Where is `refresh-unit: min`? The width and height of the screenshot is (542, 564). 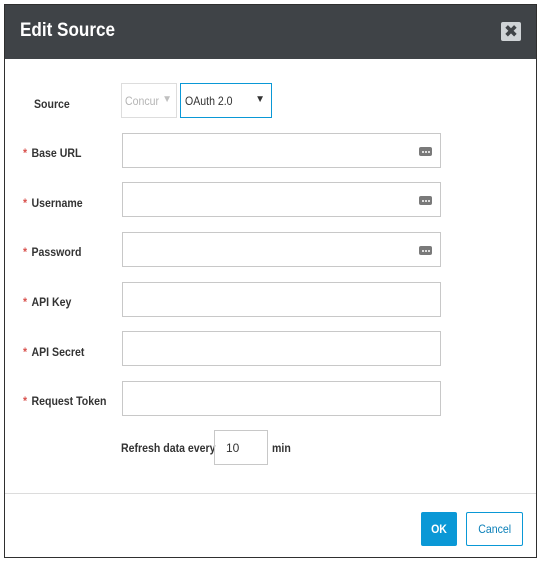
refresh-unit: min is located at coordinates (281, 448).